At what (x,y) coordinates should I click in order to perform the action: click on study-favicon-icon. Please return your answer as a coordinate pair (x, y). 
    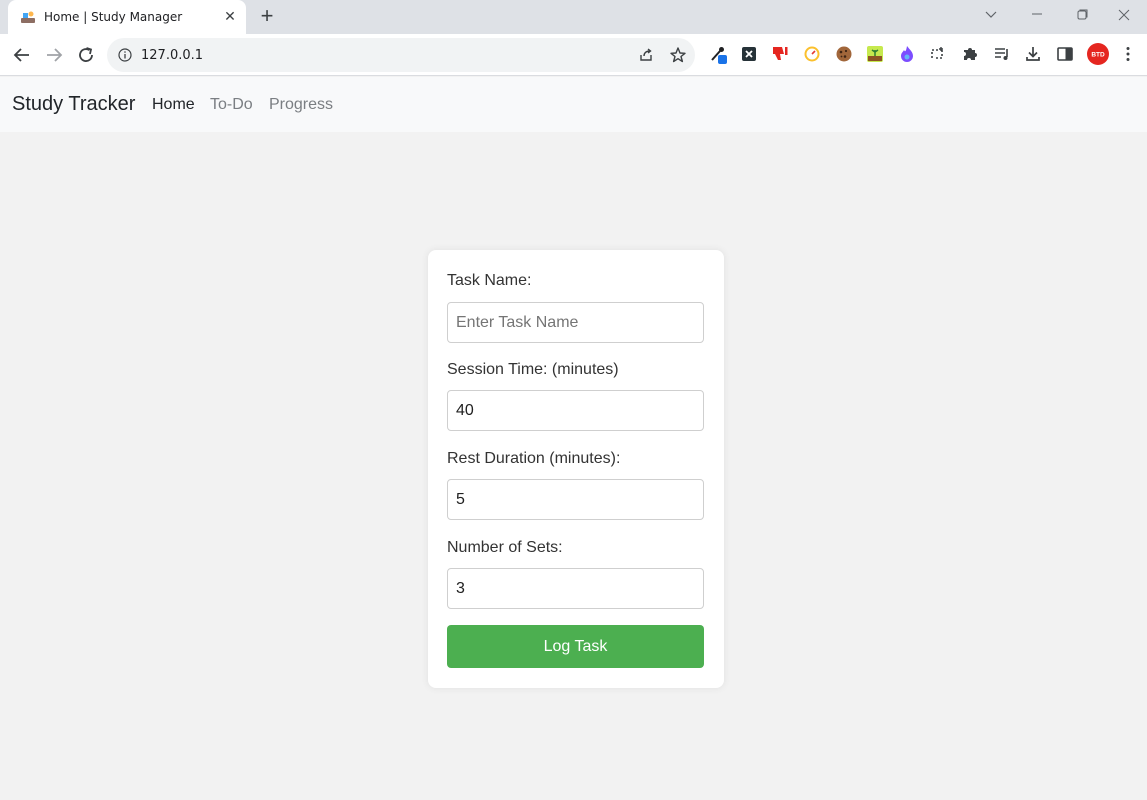
    Looking at the image, I should click on (28, 17).